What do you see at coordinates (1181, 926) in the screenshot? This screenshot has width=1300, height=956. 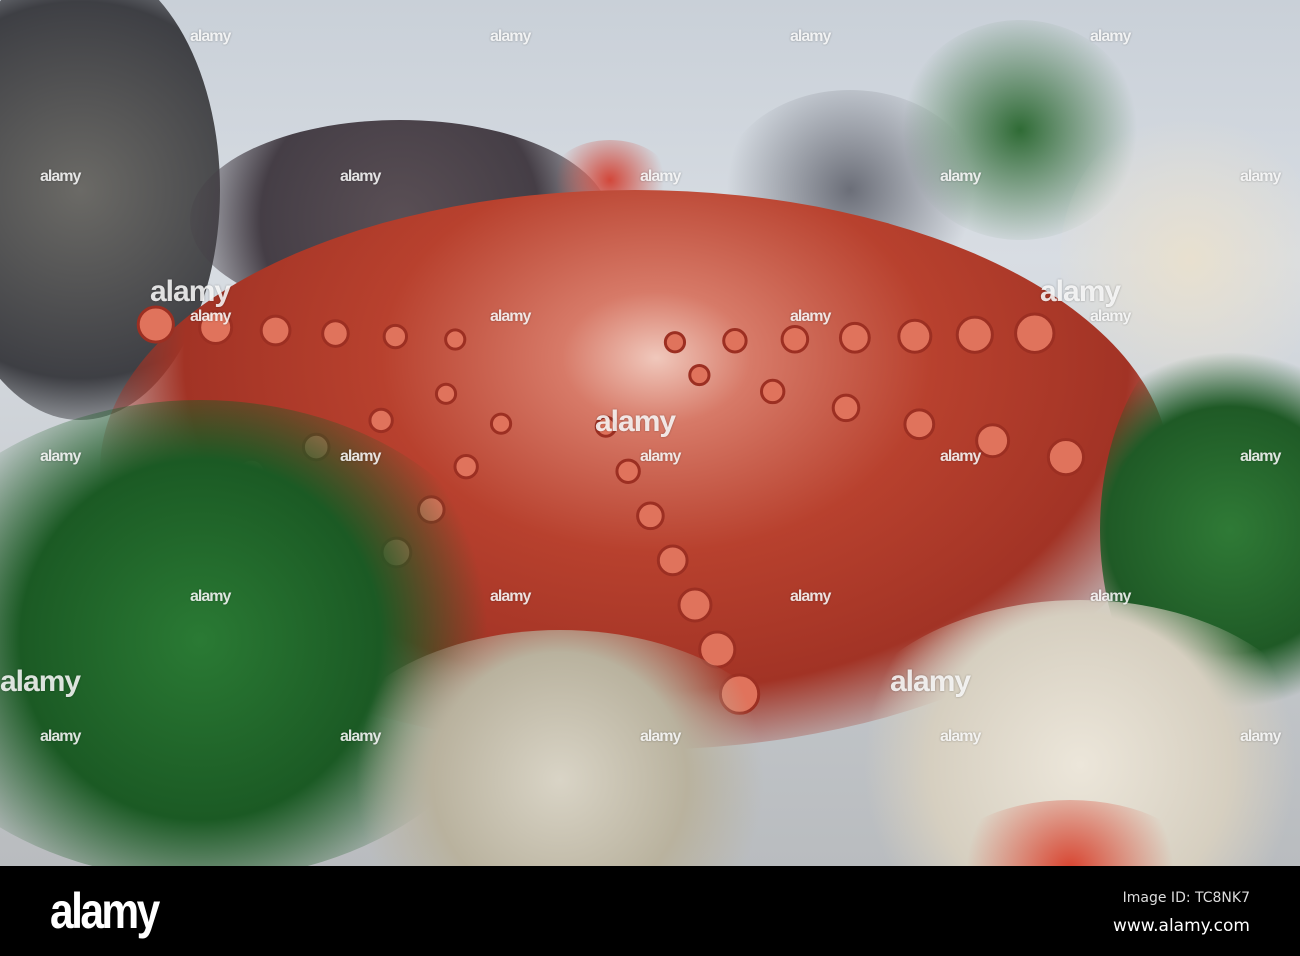 I see `website-link: www.alamy.com` at bounding box center [1181, 926].